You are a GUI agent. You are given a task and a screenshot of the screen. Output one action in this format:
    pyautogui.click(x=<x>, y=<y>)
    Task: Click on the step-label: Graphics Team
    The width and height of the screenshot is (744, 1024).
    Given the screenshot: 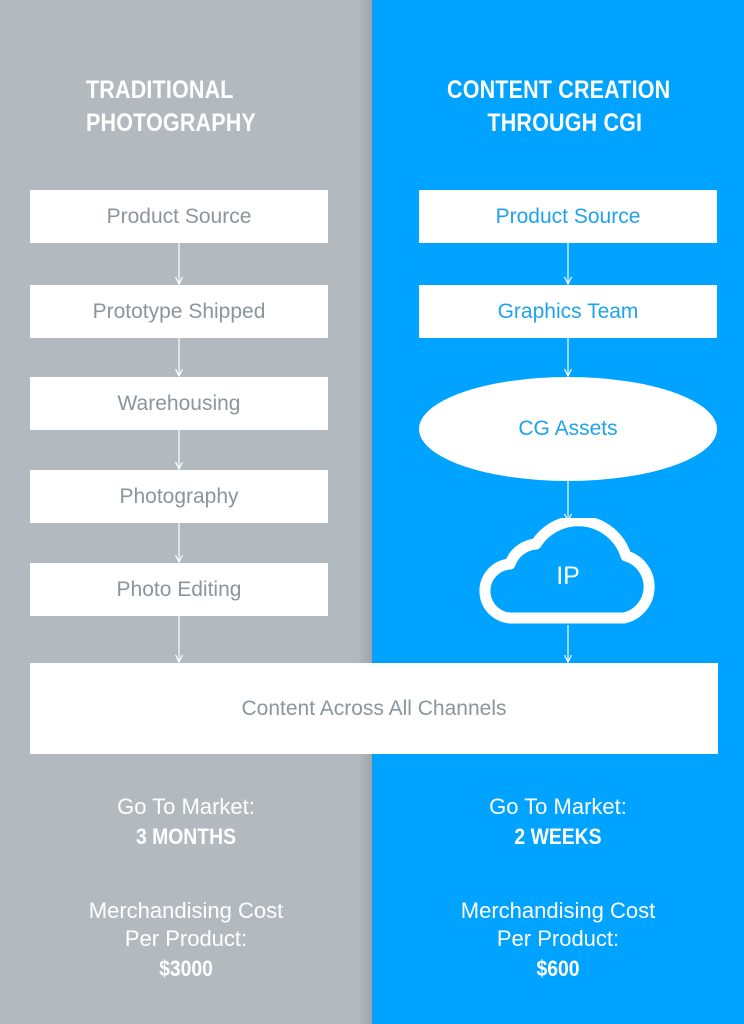 What is the action you would take?
    pyautogui.click(x=568, y=311)
    